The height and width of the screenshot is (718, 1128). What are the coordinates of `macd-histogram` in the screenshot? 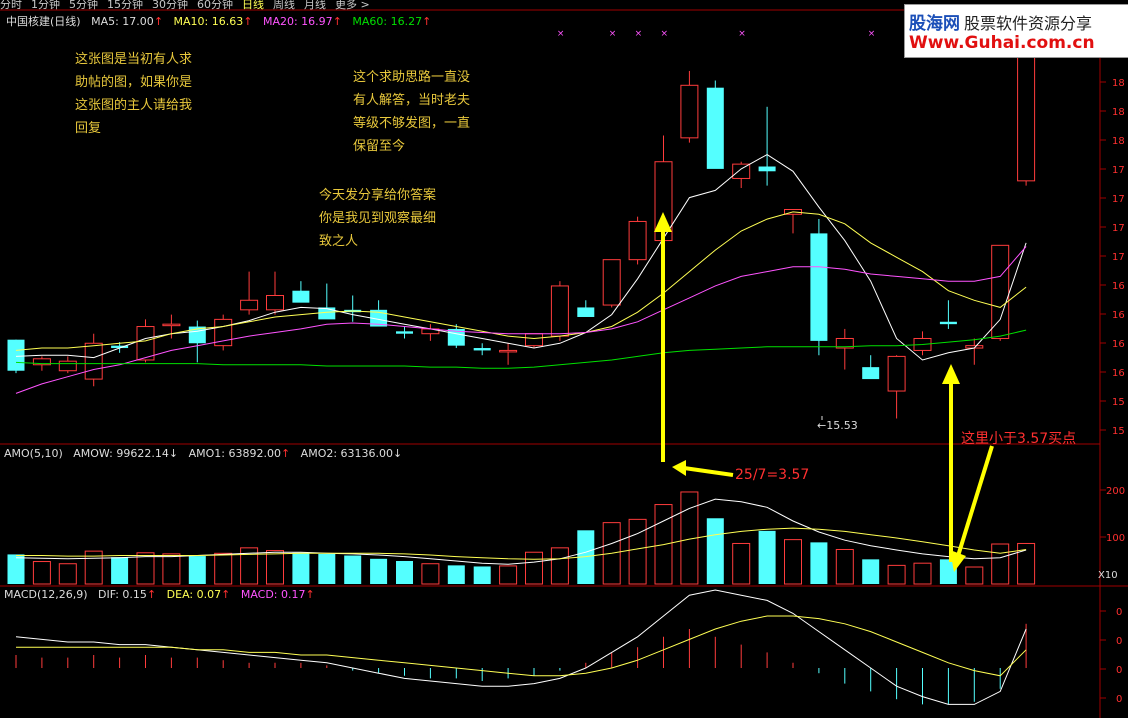 It's located at (521, 647).